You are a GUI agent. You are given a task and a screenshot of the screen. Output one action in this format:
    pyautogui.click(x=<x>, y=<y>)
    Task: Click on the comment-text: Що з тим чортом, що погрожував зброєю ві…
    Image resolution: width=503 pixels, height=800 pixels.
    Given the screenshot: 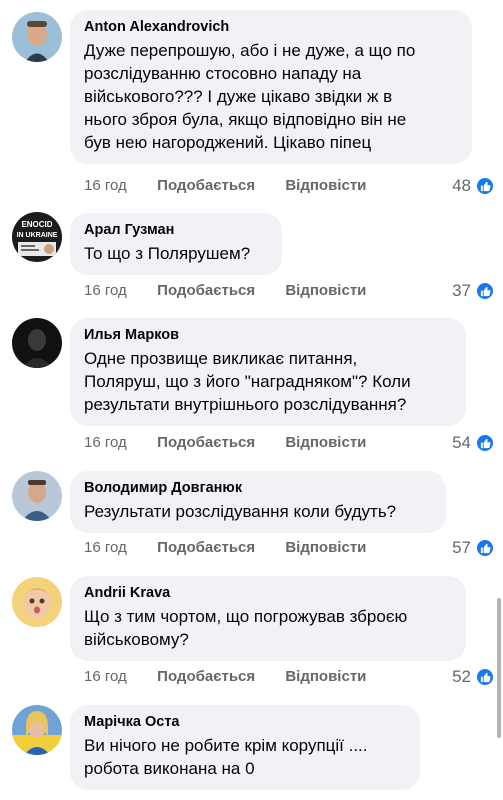 What is the action you would take?
    pyautogui.click(x=246, y=628)
    